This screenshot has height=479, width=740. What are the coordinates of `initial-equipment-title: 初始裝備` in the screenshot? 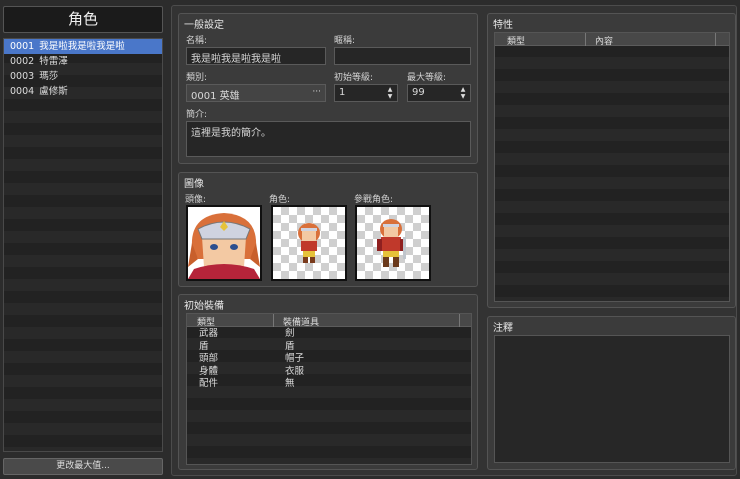 It's located at (204, 306).